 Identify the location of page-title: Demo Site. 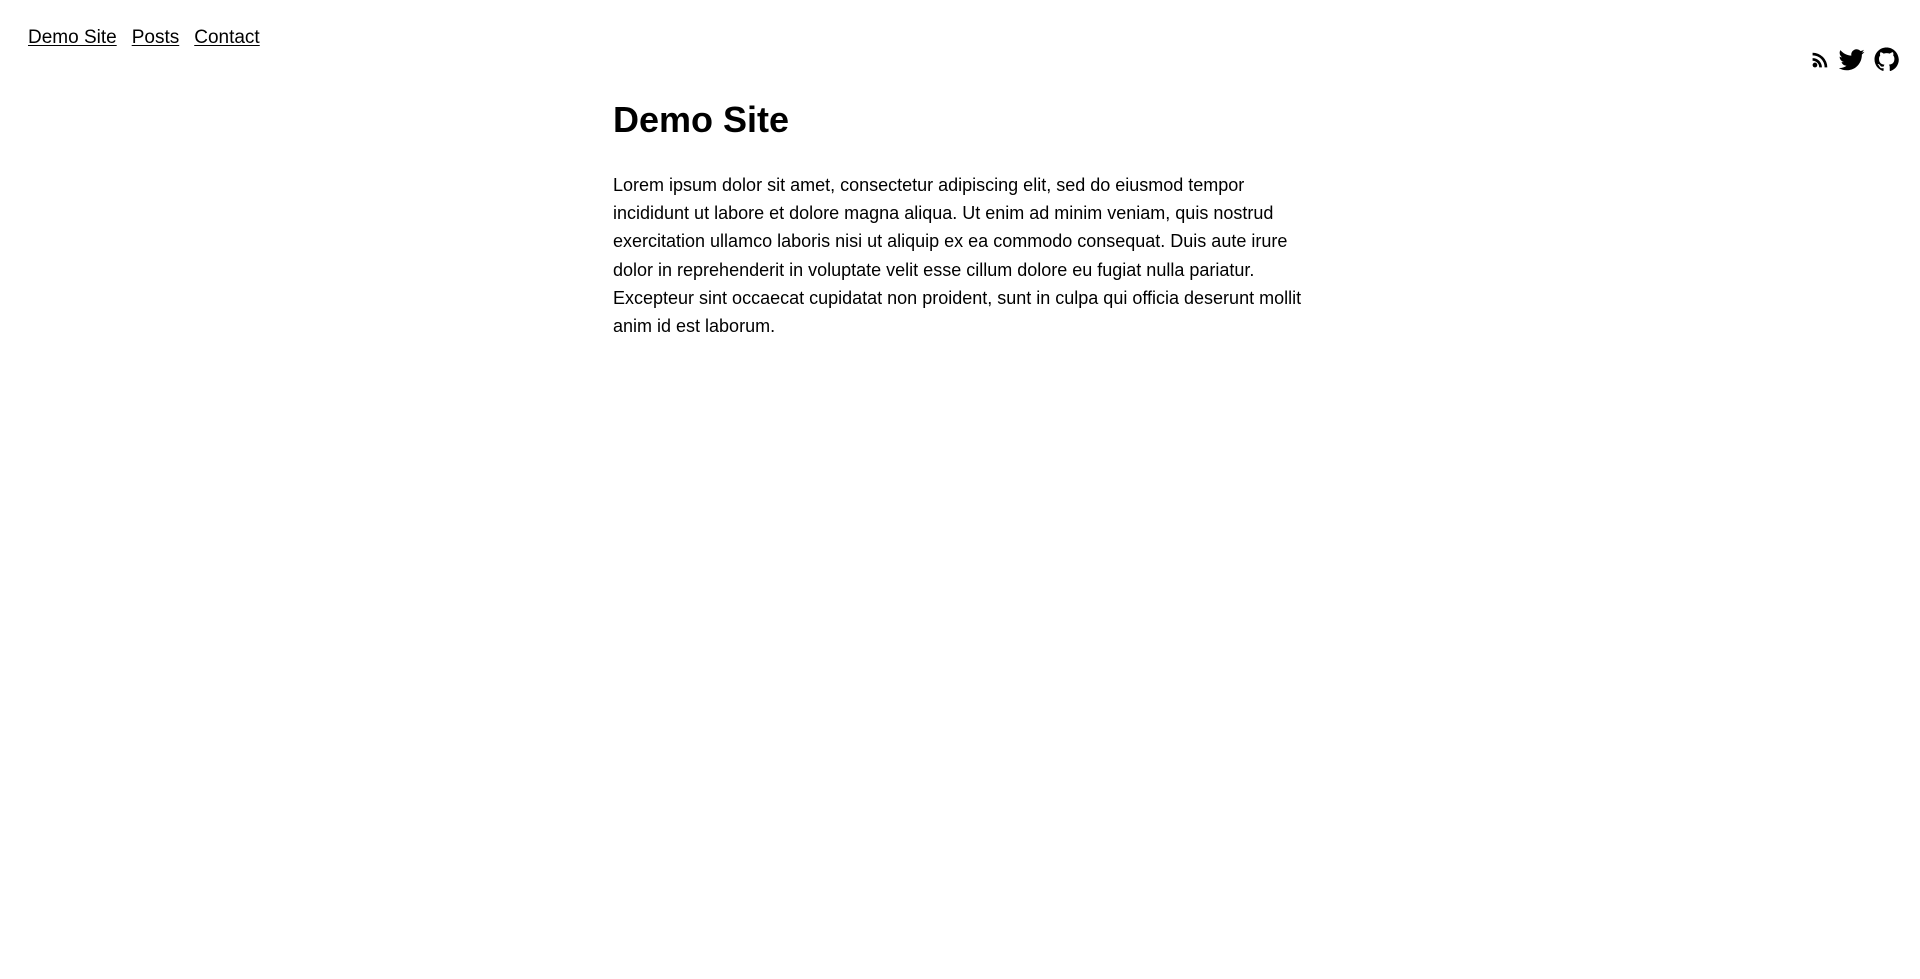
(701, 119).